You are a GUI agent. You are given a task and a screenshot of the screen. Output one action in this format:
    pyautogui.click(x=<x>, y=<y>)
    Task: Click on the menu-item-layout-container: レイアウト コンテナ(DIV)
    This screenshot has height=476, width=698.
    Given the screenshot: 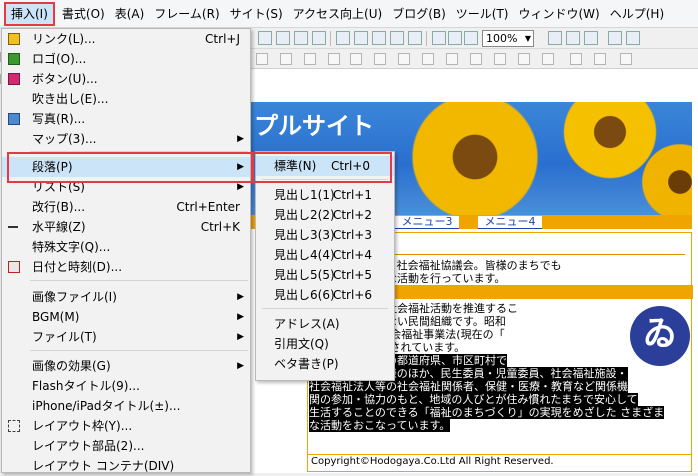 What is the action you would take?
    pyautogui.click(x=126, y=466)
    